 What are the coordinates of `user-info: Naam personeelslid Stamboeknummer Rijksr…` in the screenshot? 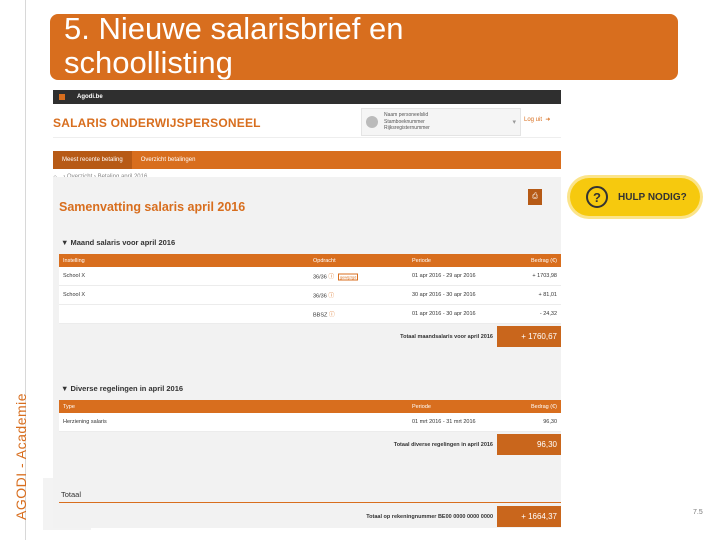 It's located at (448, 122).